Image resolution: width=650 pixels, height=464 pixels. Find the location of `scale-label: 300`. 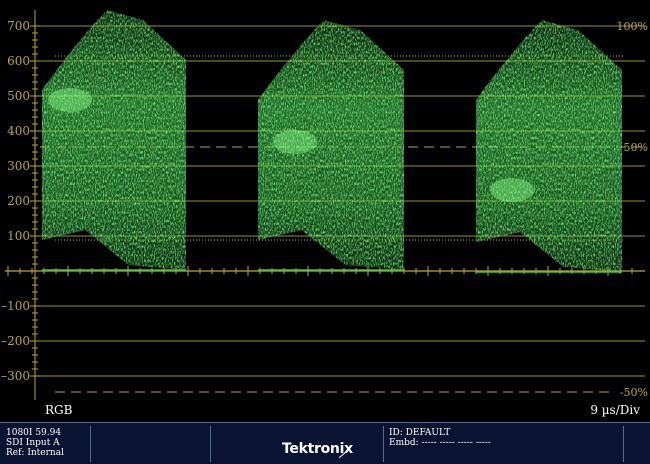

scale-label: 300 is located at coordinates (18, 166).